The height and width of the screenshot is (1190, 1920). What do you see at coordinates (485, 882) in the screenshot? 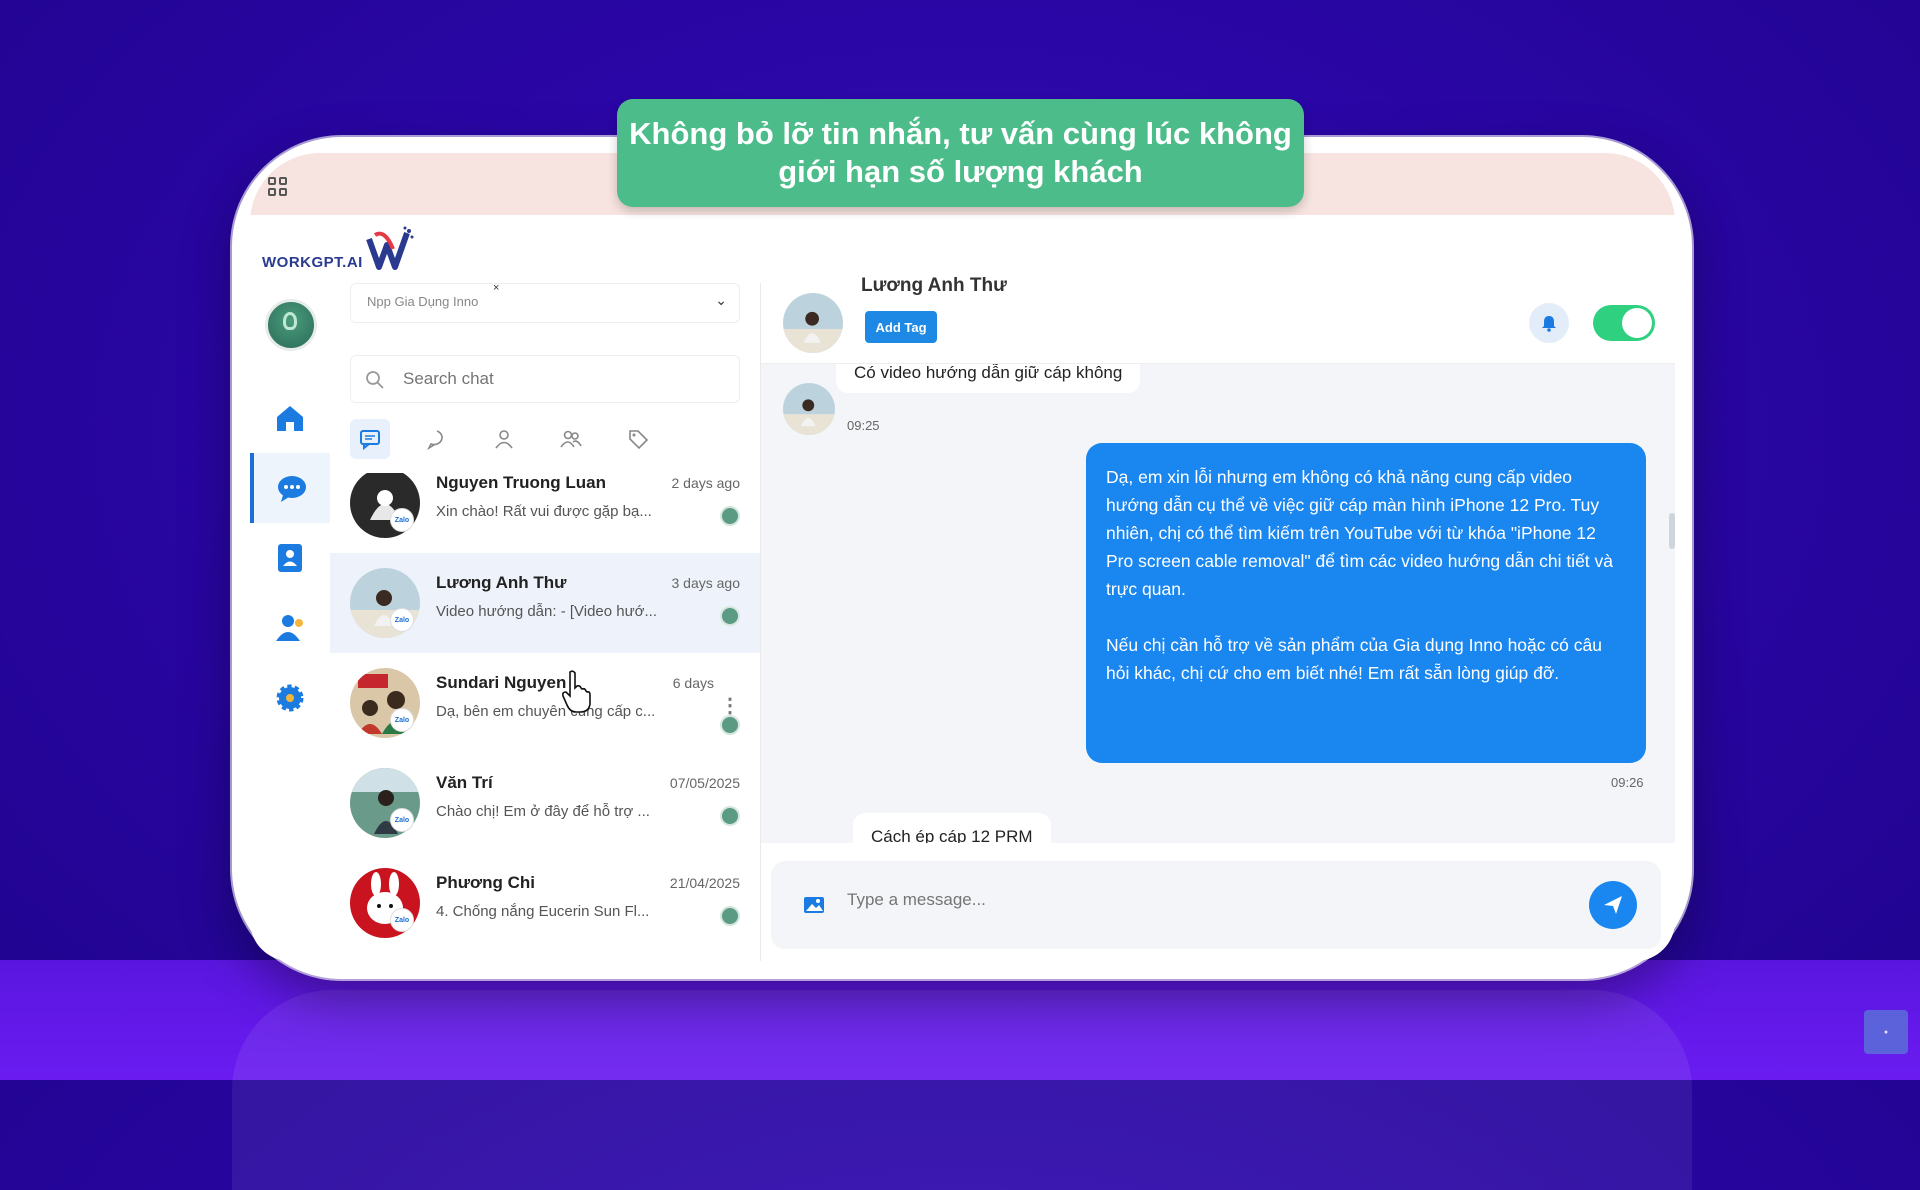
I see `conversation-name: Phương Chi` at bounding box center [485, 882].